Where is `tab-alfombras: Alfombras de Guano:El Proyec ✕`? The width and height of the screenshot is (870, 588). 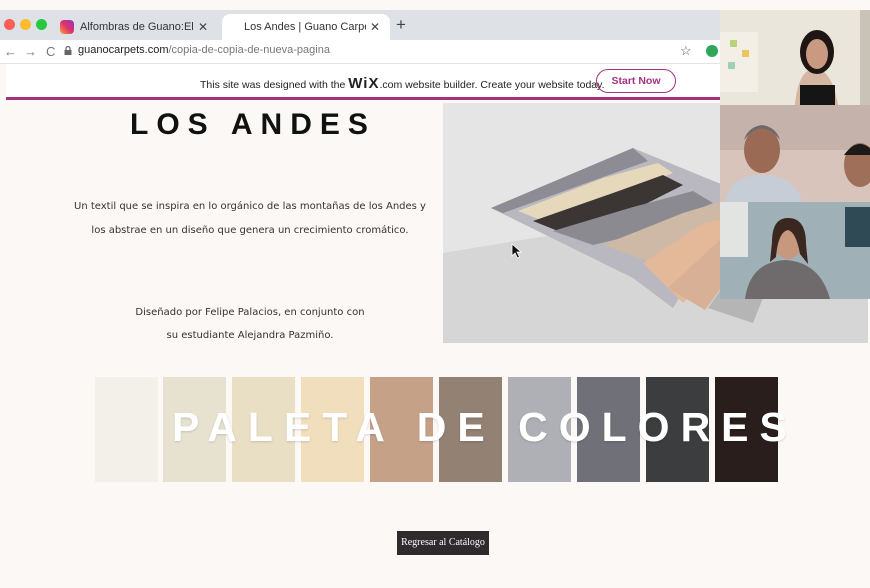
tab-alfombras: Alfombras de Guano:El Proyec ✕ is located at coordinates (134, 27).